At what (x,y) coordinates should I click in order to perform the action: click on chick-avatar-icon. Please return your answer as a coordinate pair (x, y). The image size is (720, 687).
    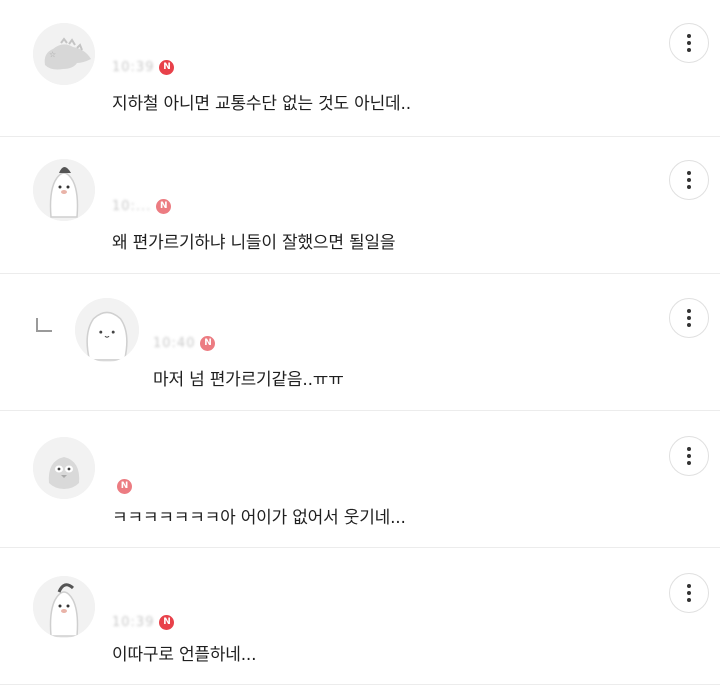
    Looking at the image, I should click on (64, 468).